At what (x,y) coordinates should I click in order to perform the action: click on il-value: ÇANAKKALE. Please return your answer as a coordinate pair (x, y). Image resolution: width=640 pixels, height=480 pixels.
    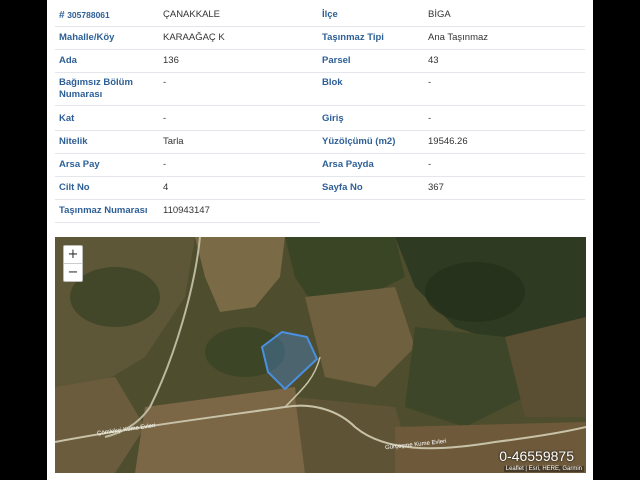
    Looking at the image, I should click on (192, 14).